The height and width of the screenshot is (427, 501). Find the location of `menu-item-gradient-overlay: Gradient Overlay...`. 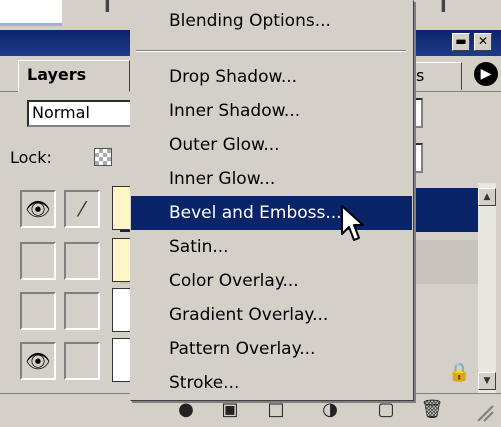

menu-item-gradient-overlay: Gradient Overlay... is located at coordinates (271, 315).